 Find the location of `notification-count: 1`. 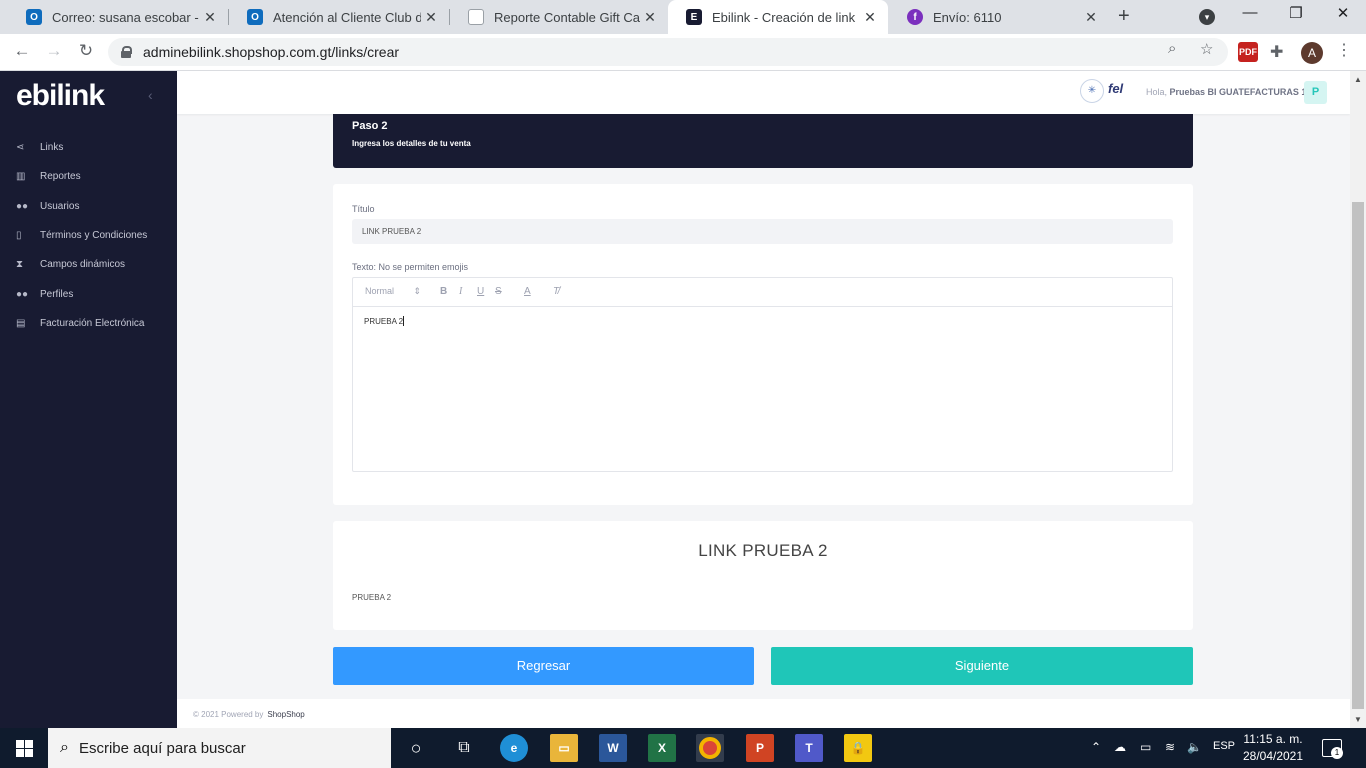

notification-count: 1 is located at coordinates (1337, 753).